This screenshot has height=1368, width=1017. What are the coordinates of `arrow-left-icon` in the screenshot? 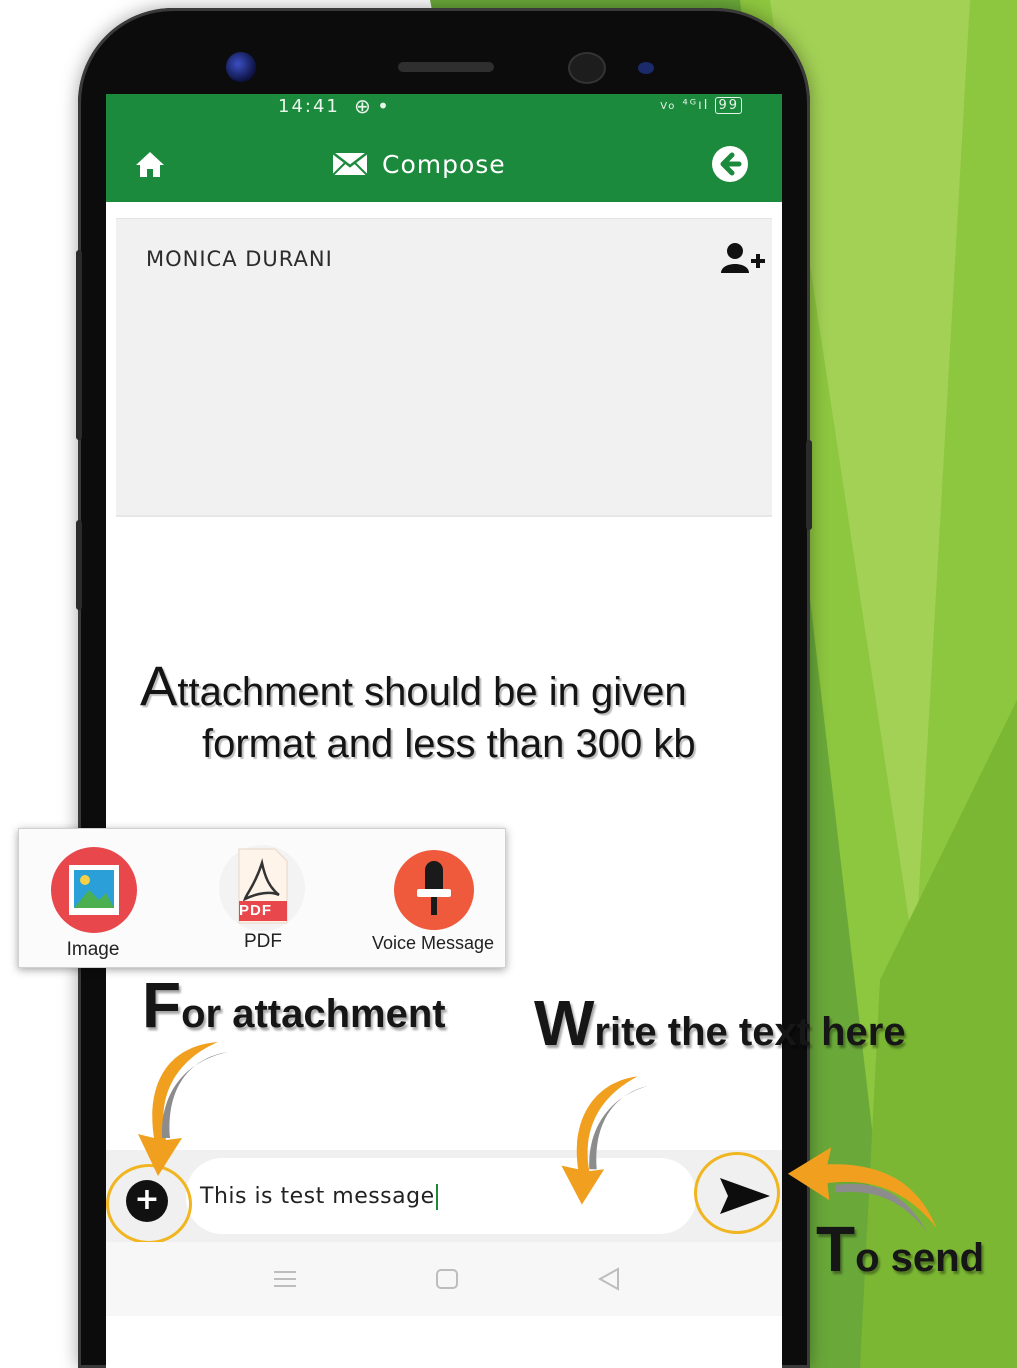 It's located at (731, 164).